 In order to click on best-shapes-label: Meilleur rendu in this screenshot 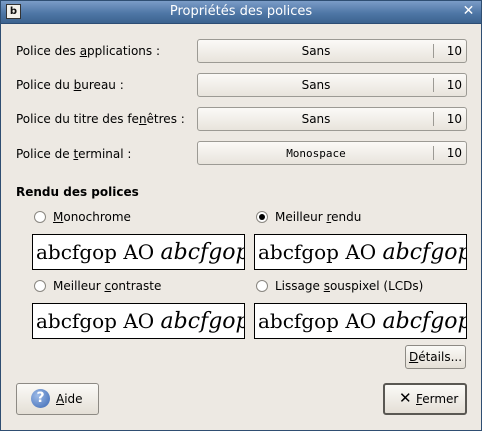, I will do `click(318, 217)`.